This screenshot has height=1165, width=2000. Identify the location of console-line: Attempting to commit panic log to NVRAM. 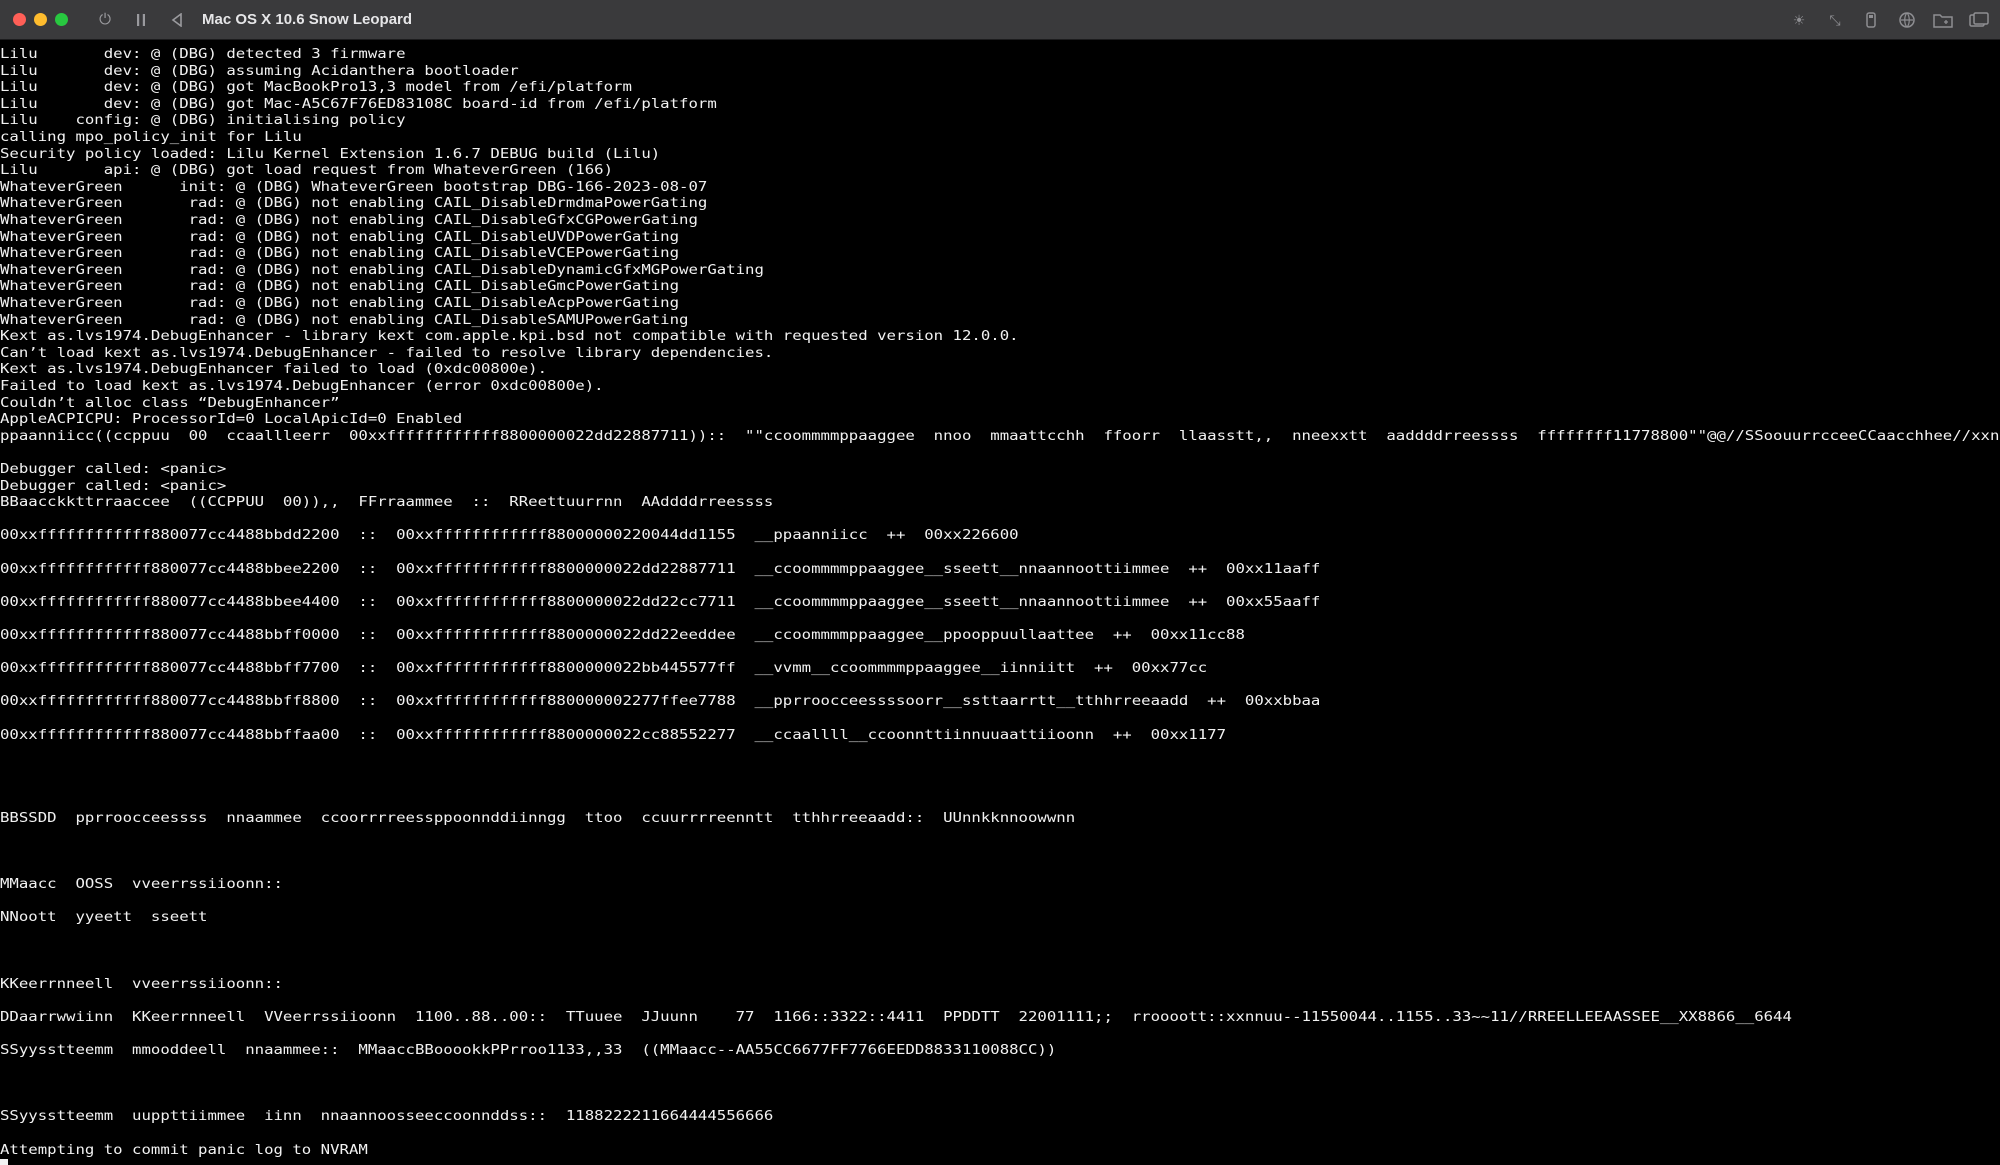
(184, 1150).